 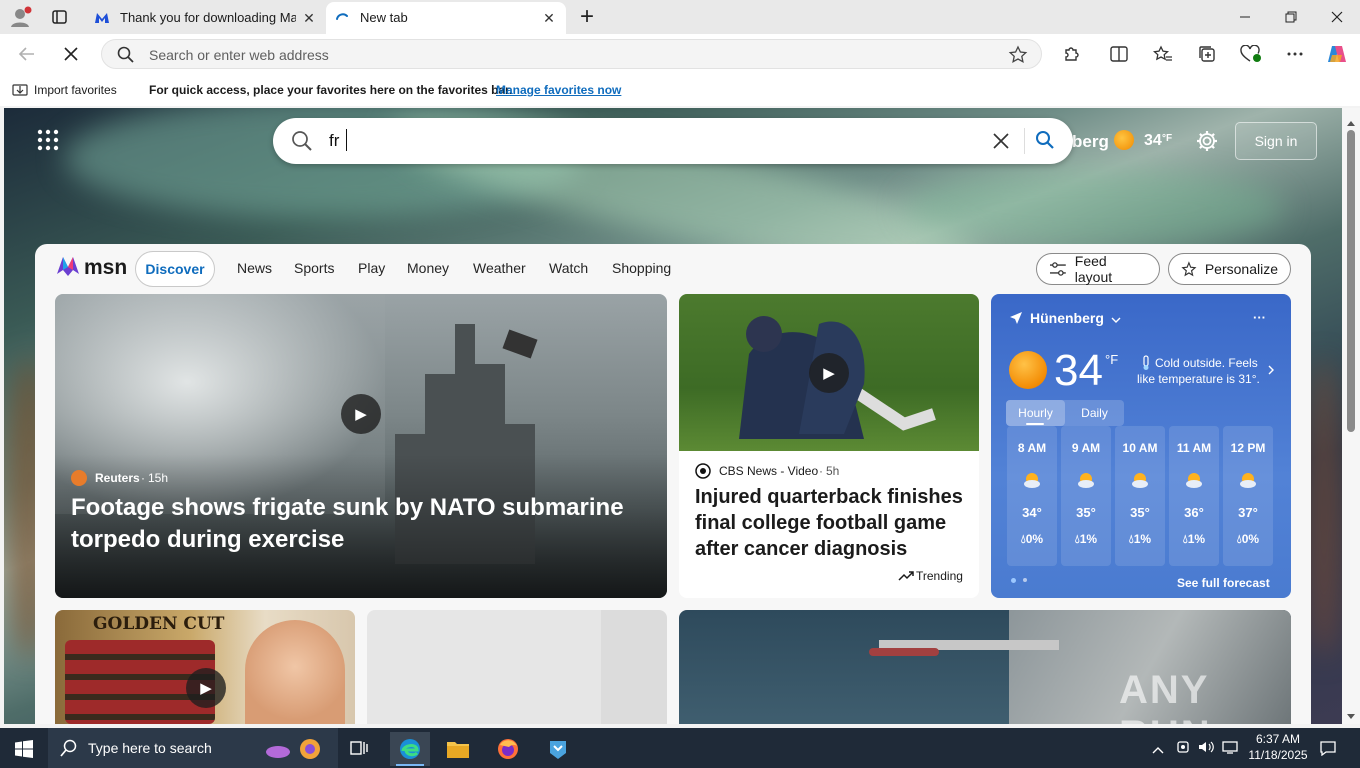 What do you see at coordinates (1245, 17) in the screenshot?
I see `minimize-button` at bounding box center [1245, 17].